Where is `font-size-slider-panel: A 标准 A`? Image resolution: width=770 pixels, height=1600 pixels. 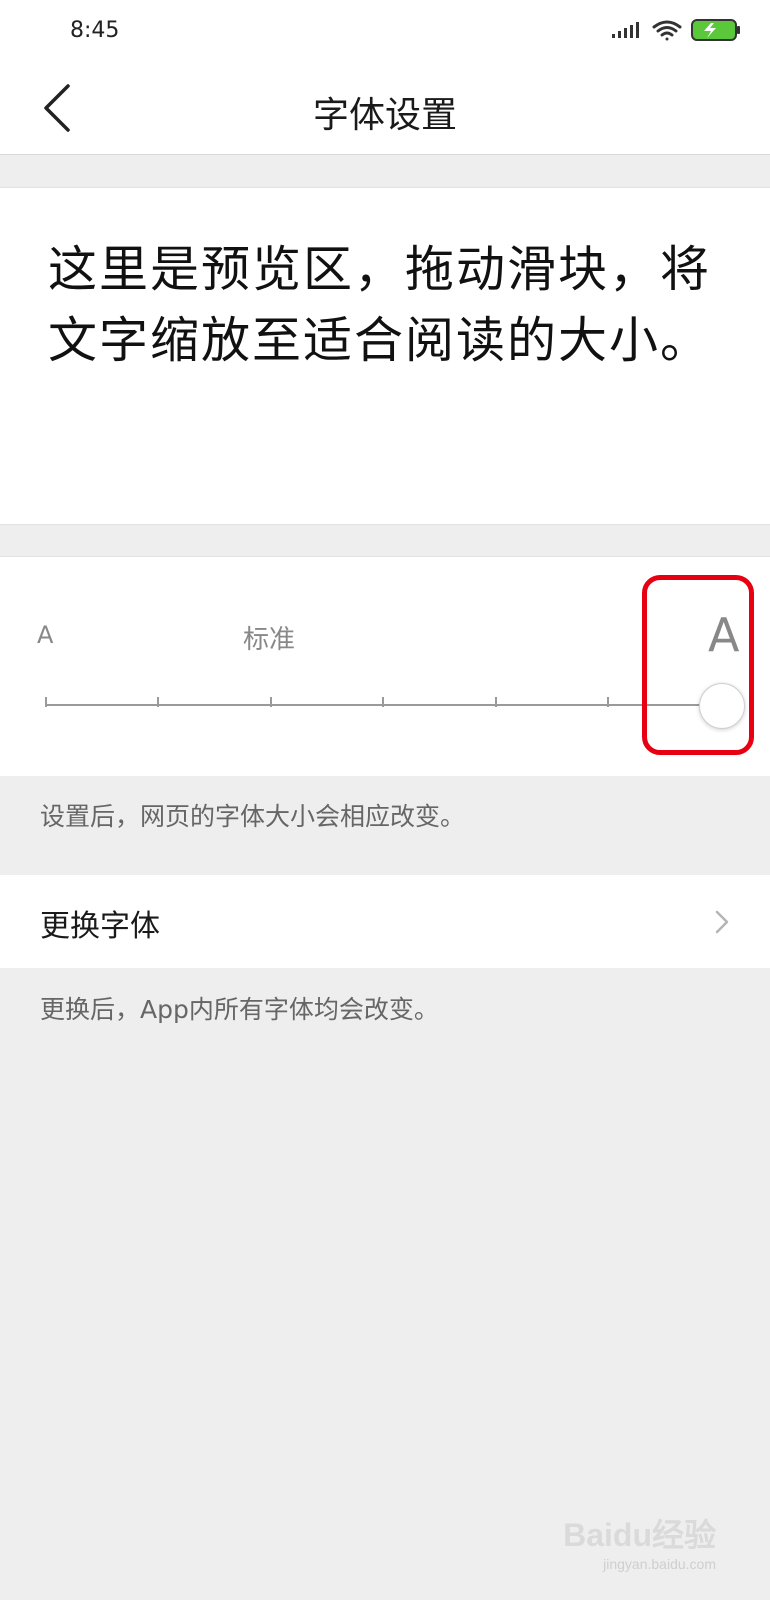
font-size-slider-panel: A 标准 A is located at coordinates (385, 666).